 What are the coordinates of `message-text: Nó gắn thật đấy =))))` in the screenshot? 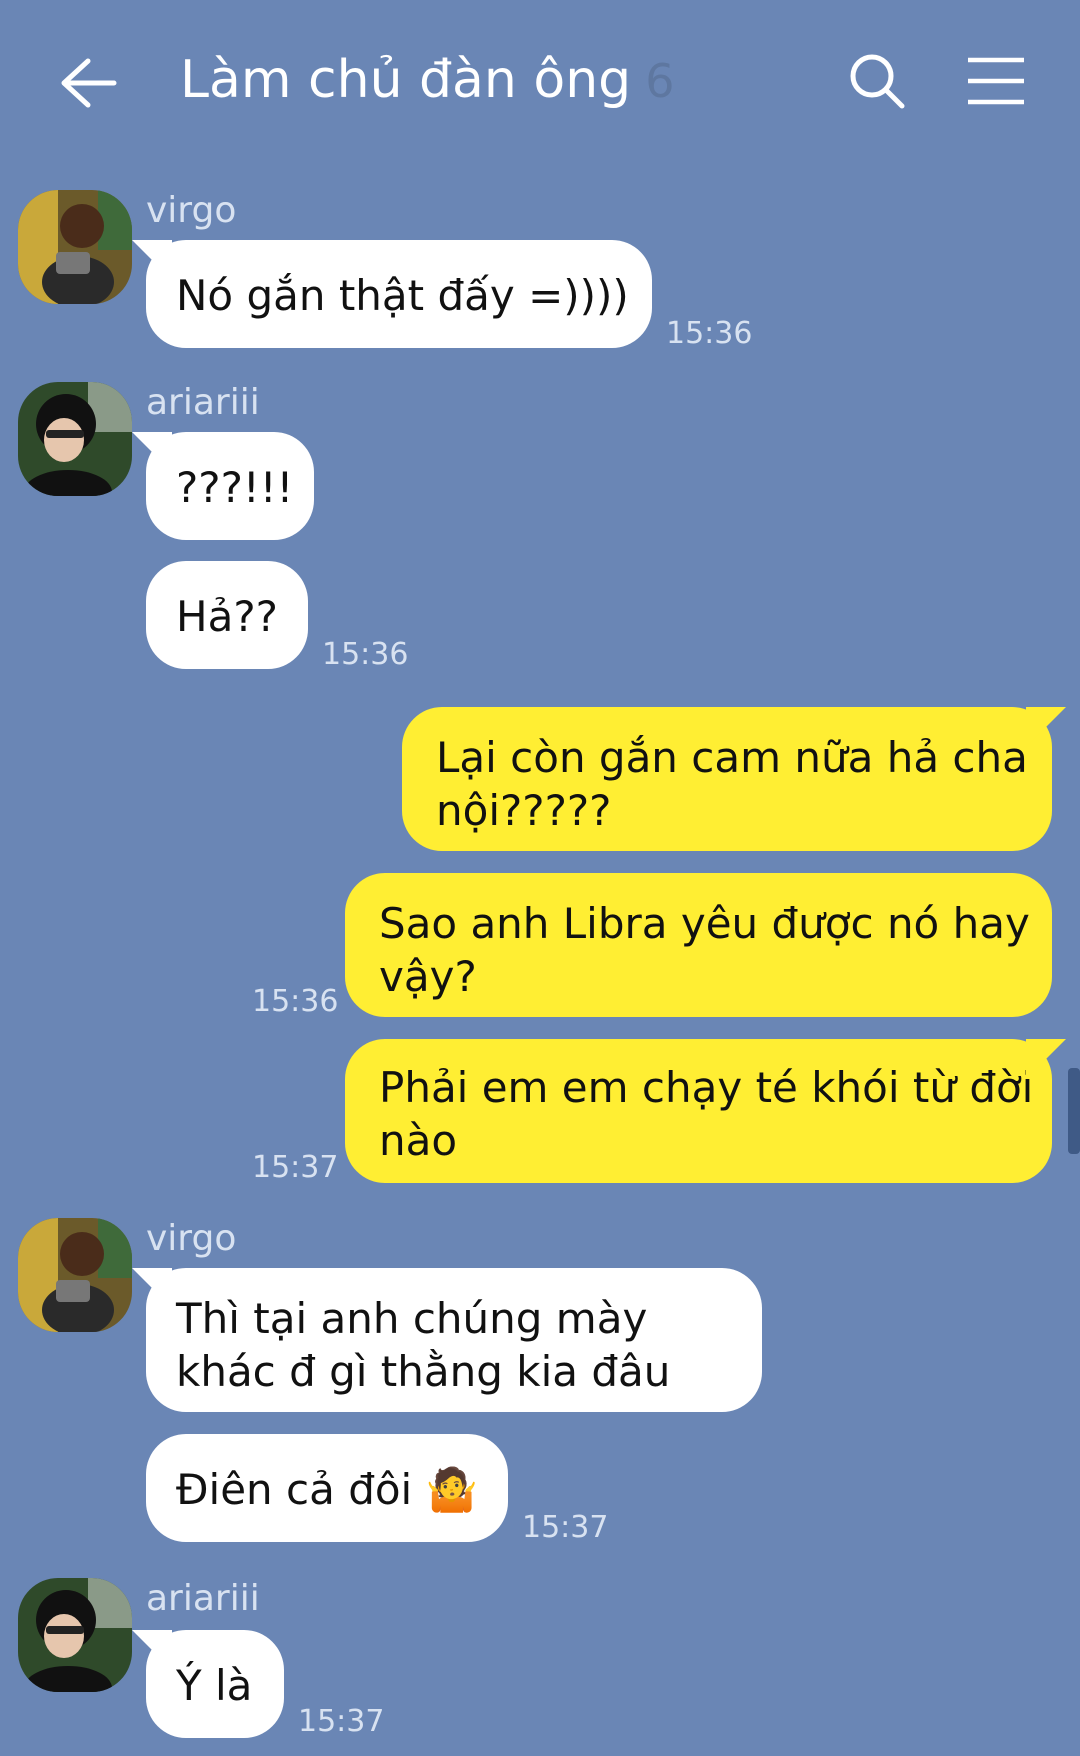 It's located at (402, 295).